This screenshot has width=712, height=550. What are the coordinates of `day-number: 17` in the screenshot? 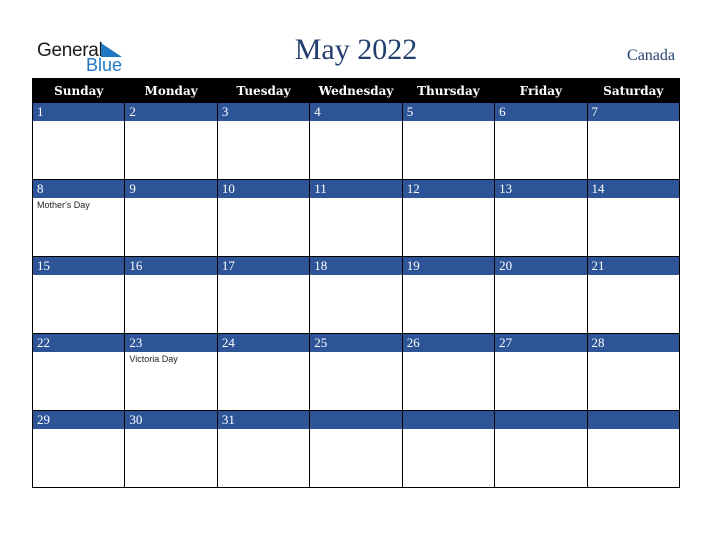 It's located at (263, 266).